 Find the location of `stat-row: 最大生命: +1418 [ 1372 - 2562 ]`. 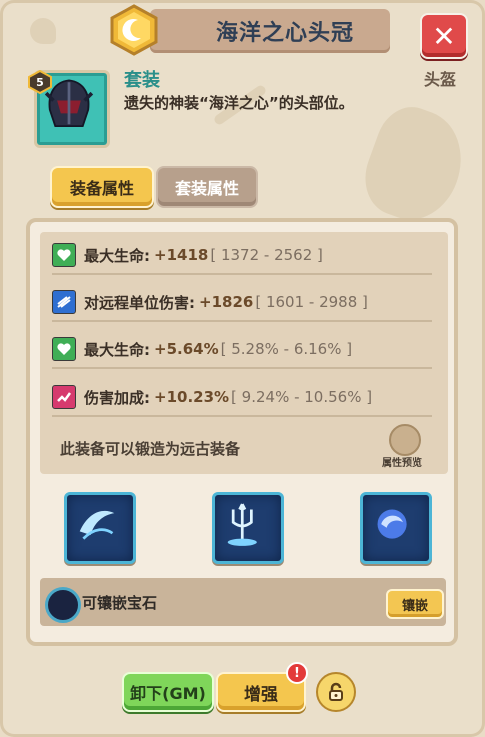

stat-row: 最大生命: +1418 [ 1372 - 2562 ] is located at coordinates (242, 256).